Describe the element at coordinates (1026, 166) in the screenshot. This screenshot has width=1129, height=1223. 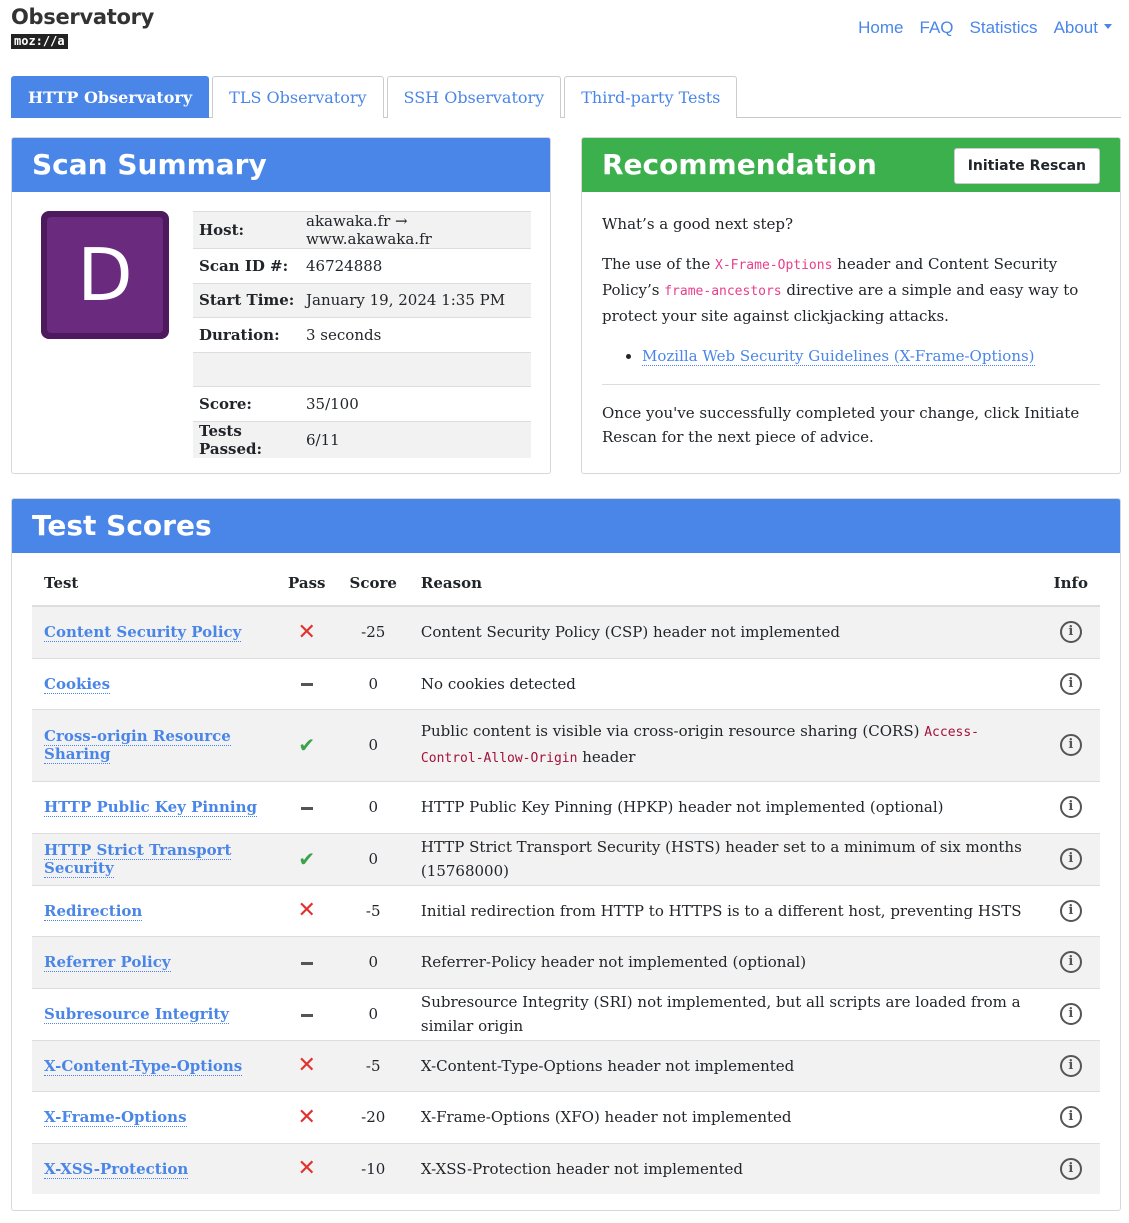
I see `initiate-rescan-button: Initiate Rescan` at that location.